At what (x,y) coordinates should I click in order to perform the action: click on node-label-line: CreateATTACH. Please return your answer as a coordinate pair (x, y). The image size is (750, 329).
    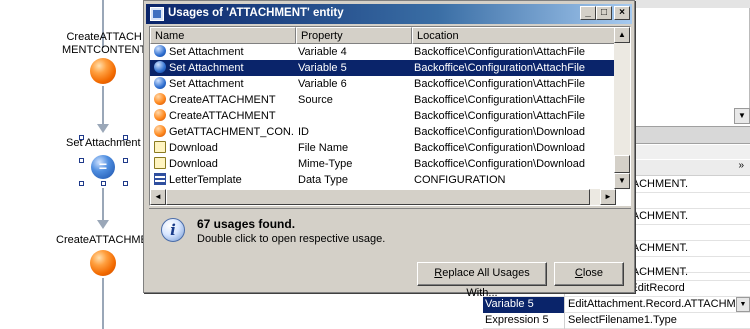
    Looking at the image, I should click on (104, 37).